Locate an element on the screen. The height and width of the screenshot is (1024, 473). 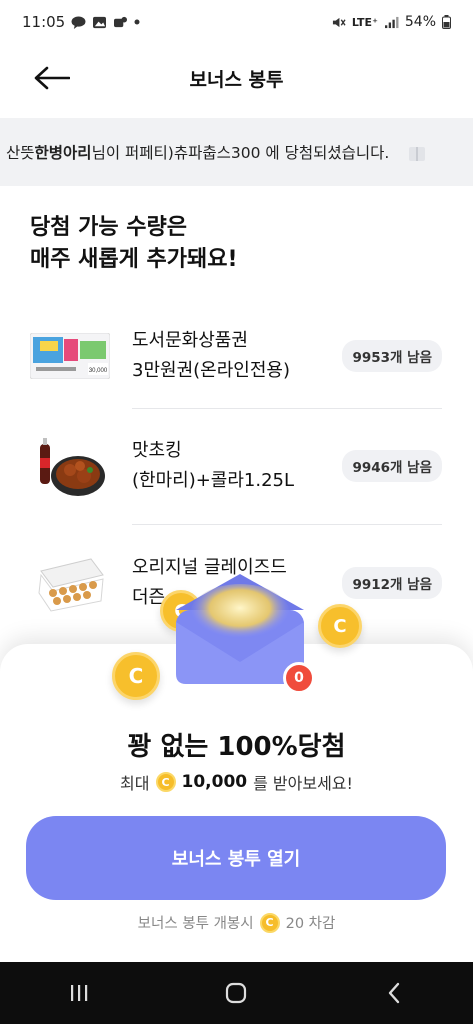
prize-thumbnail-gift-card: 30,000 is located at coordinates (70, 356).